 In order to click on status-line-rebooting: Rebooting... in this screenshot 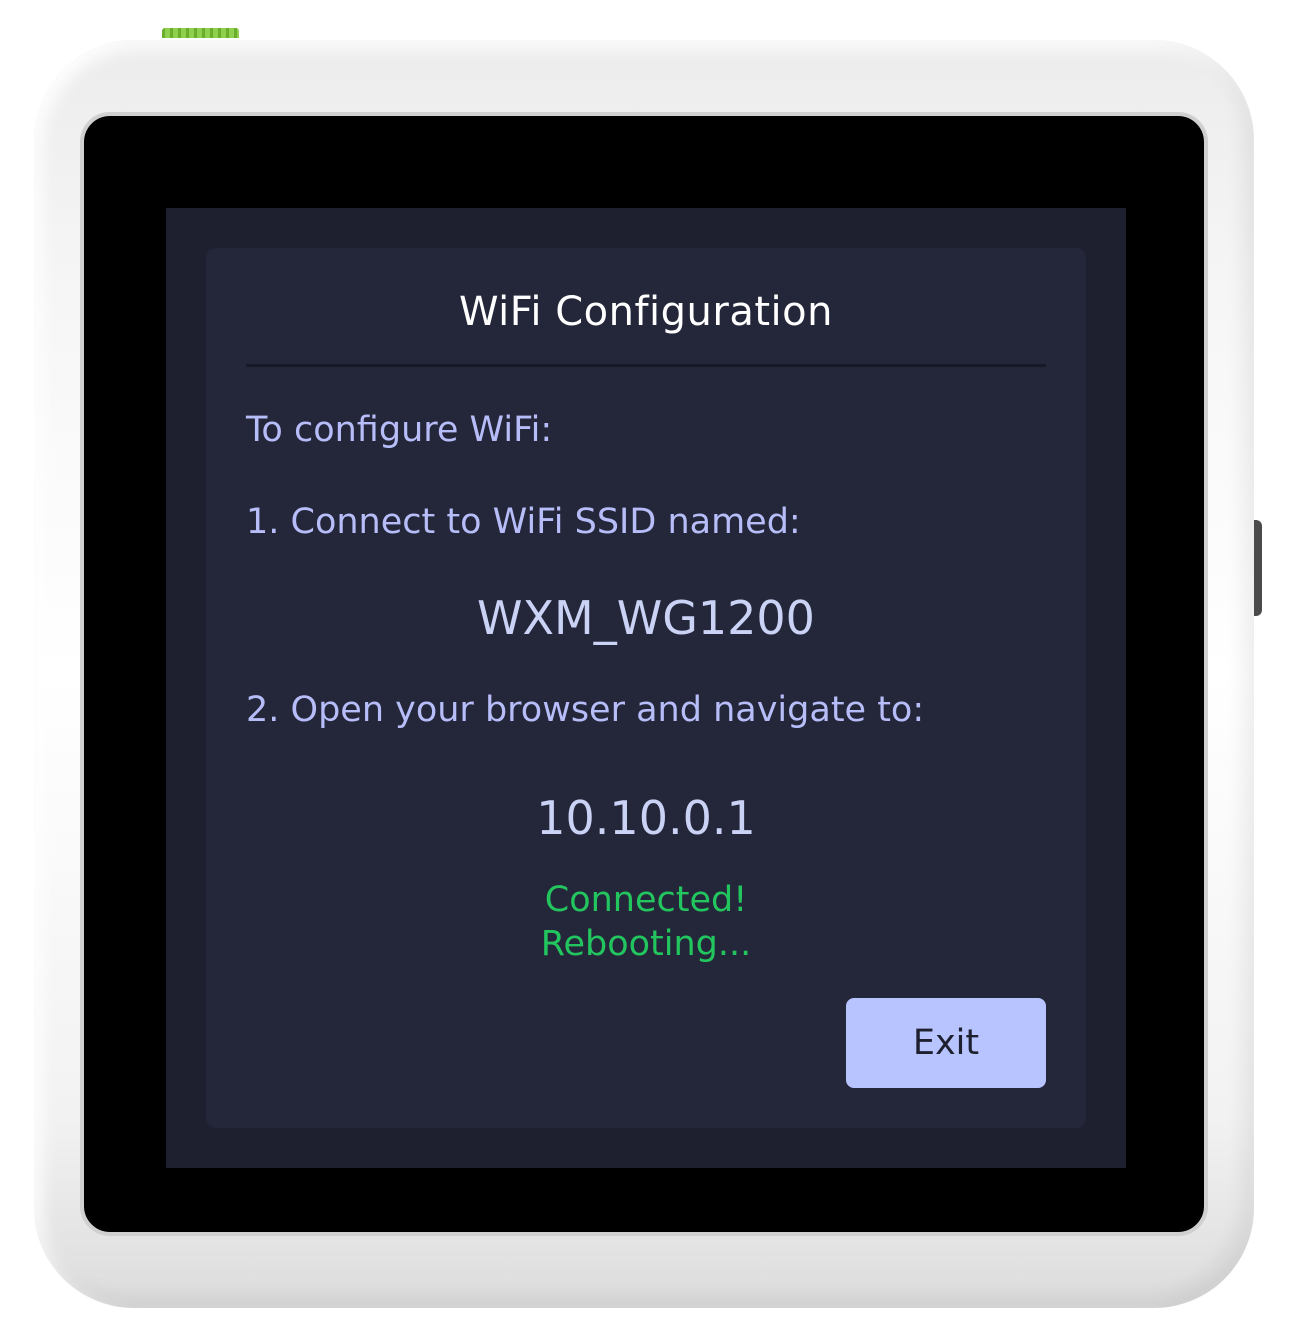, I will do `click(646, 944)`.